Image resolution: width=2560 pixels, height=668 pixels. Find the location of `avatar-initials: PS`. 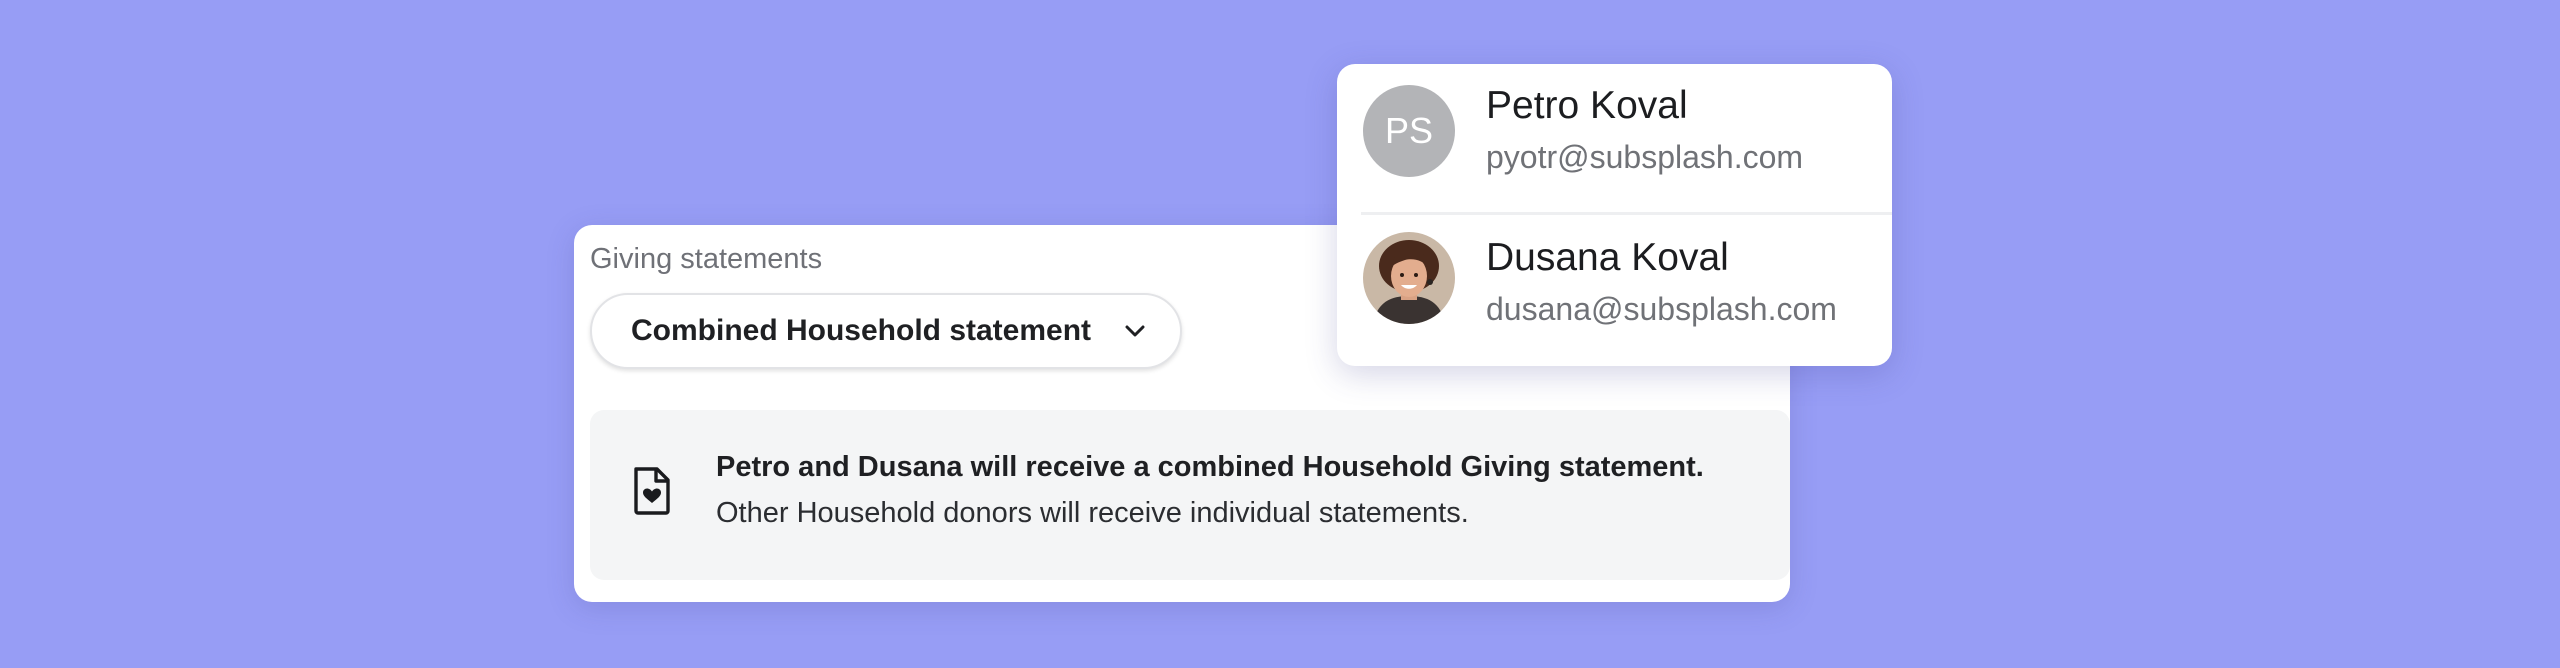

avatar-initials: PS is located at coordinates (1409, 130).